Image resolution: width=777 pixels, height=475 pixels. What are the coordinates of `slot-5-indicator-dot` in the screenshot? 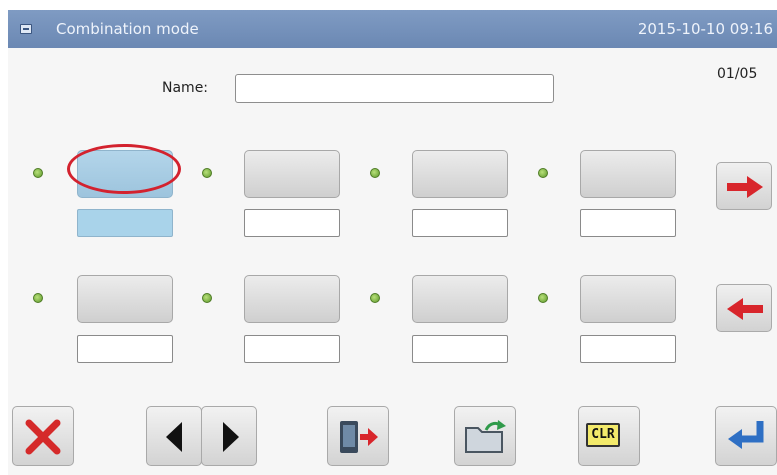 It's located at (38, 298).